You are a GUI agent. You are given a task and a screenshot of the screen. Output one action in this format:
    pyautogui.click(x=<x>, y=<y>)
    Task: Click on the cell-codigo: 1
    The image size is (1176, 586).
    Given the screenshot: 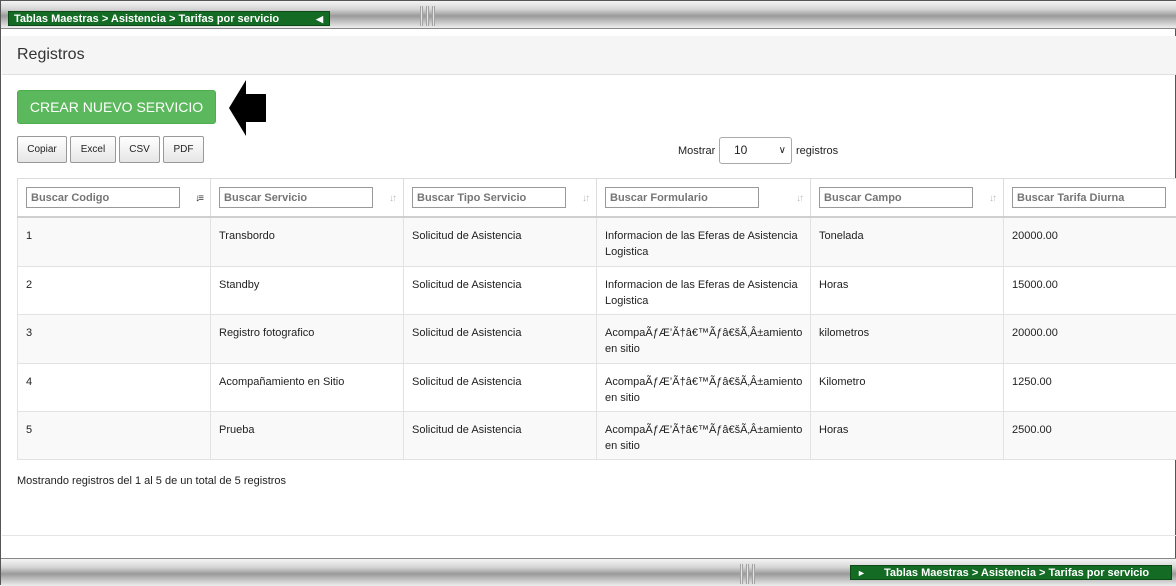 What is the action you would take?
    pyautogui.click(x=114, y=242)
    